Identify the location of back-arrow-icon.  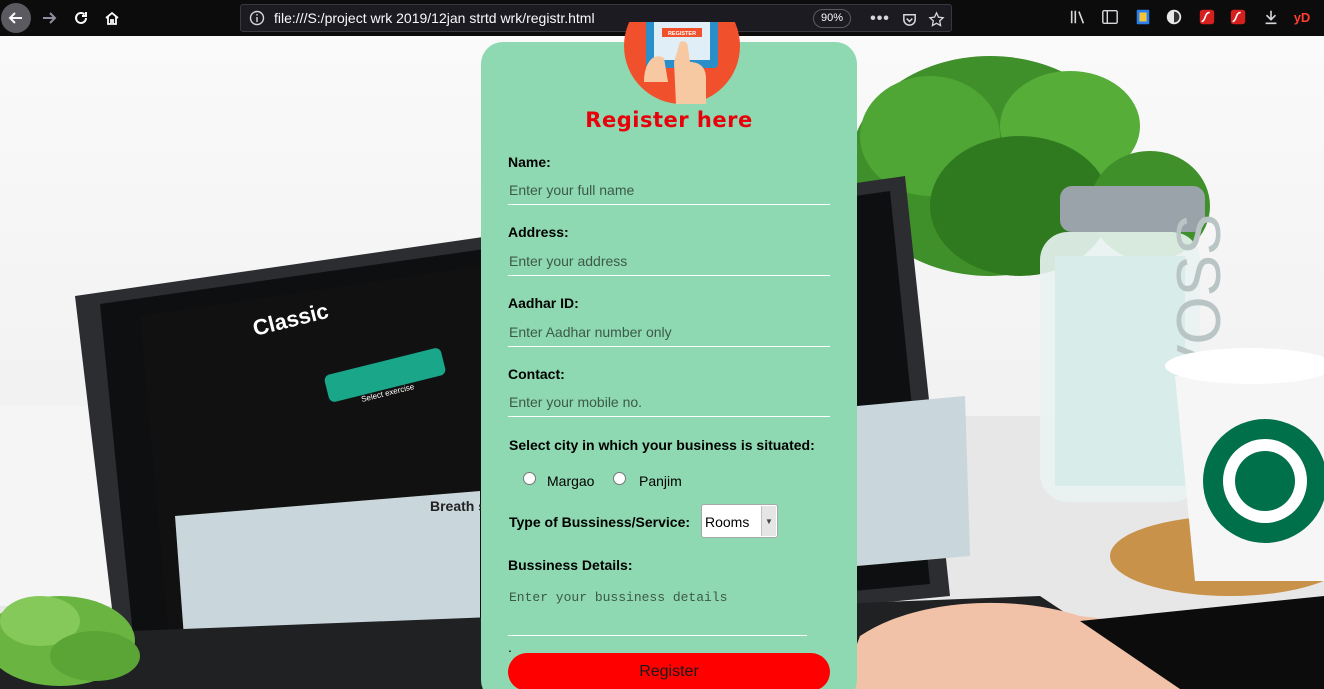
(16, 18).